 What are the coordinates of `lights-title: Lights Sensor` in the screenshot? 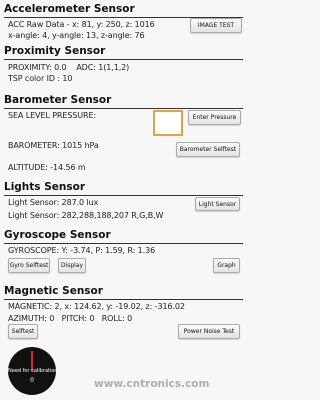 It's located at (45, 187).